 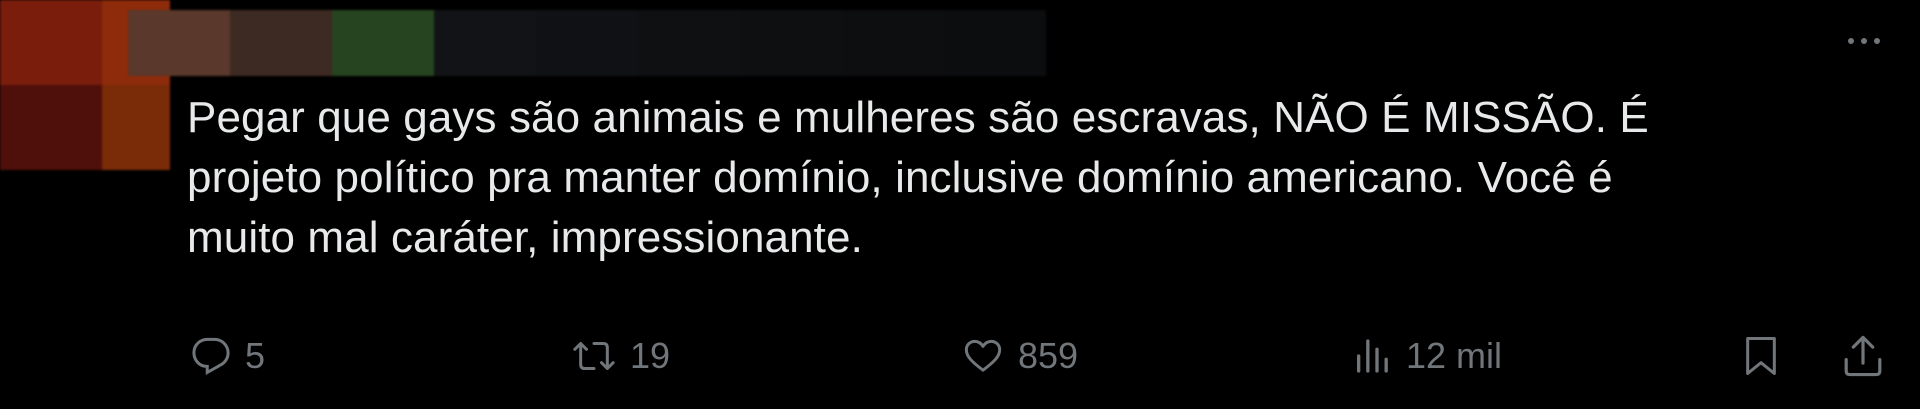 I want to click on views-button: 12 mil, so click(x=1427, y=356).